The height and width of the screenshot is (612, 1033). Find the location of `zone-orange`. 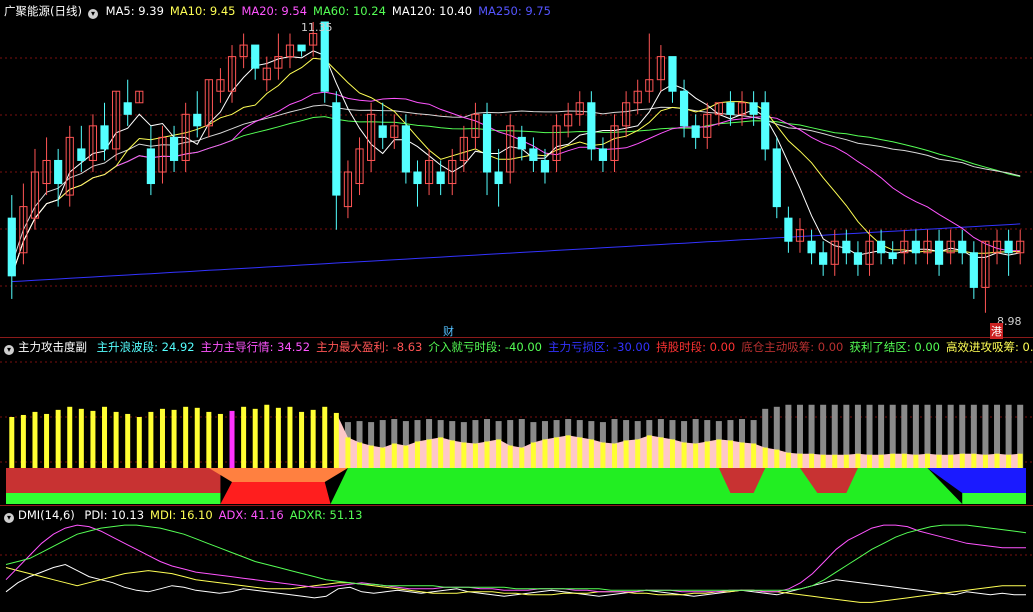

zone-orange is located at coordinates (278, 475).